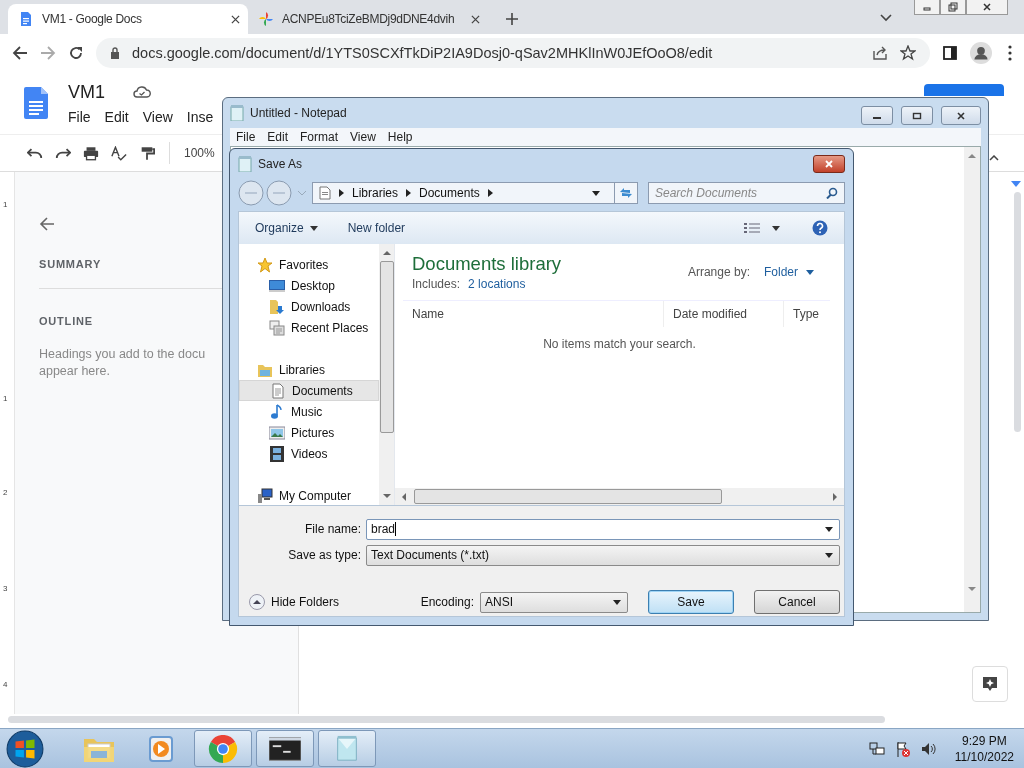  I want to click on document-title: VM1, so click(86, 92).